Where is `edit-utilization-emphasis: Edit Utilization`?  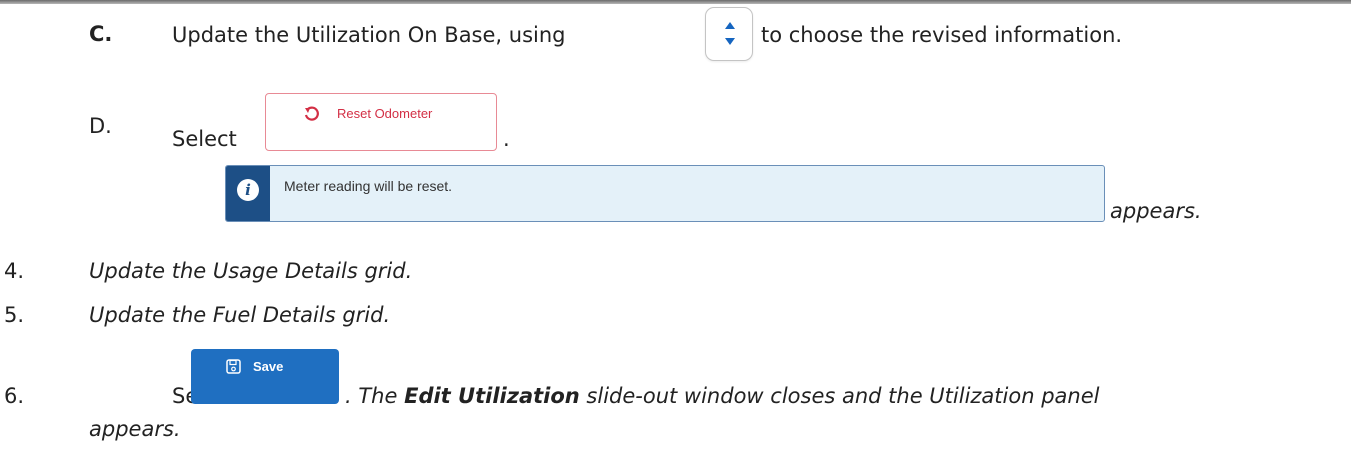 edit-utilization-emphasis: Edit Utilization is located at coordinates (492, 396).